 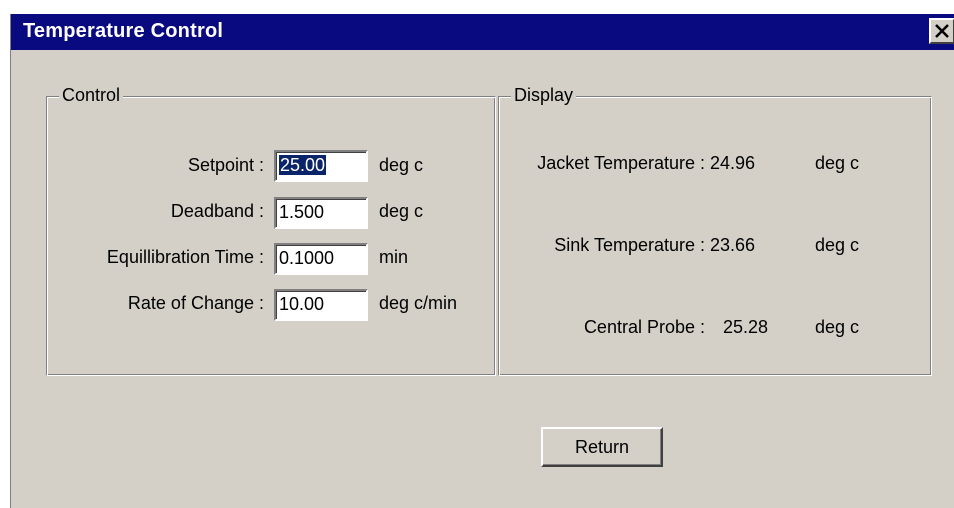 What do you see at coordinates (195, 303) in the screenshot?
I see `rate-of-change-label: Rate of Change :` at bounding box center [195, 303].